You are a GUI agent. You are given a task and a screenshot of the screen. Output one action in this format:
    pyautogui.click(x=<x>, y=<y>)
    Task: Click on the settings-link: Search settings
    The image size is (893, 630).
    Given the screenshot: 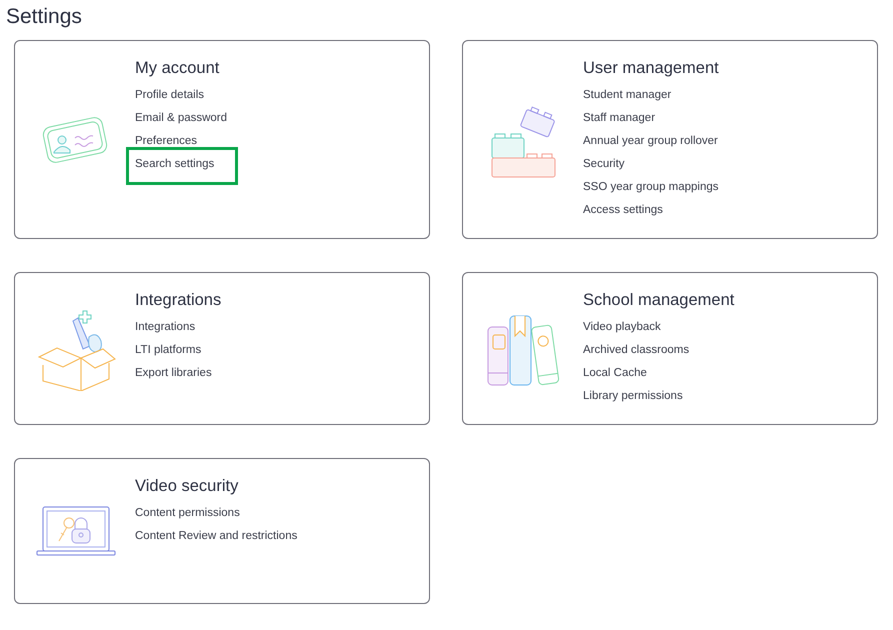 What is the action you would take?
    pyautogui.click(x=174, y=164)
    